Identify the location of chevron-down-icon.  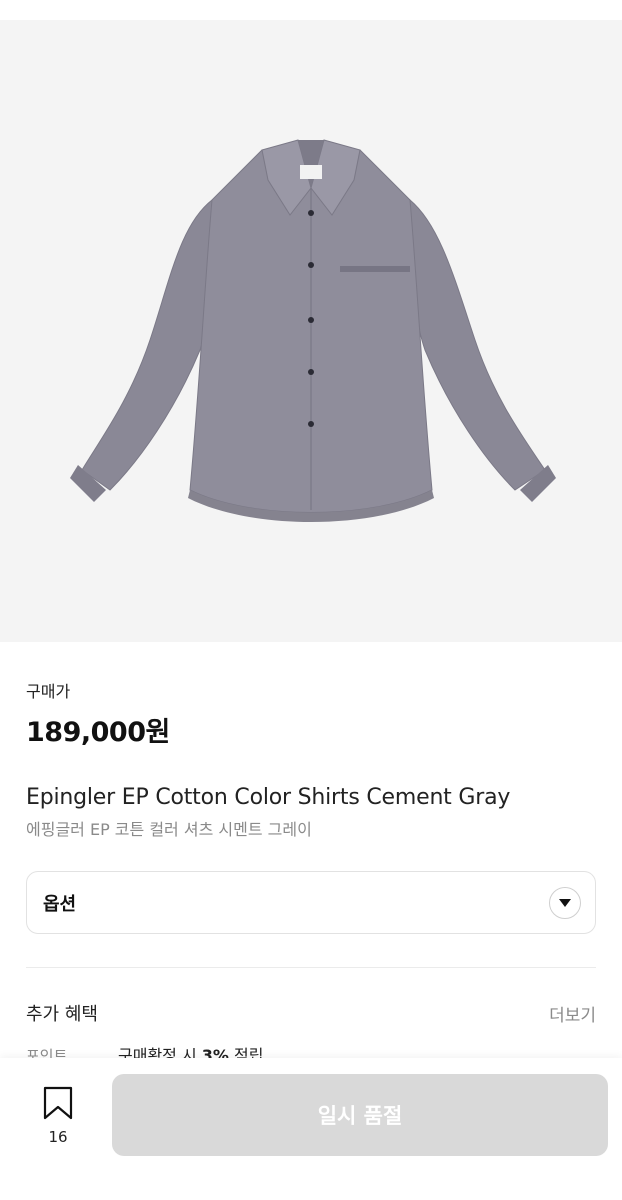
(565, 902).